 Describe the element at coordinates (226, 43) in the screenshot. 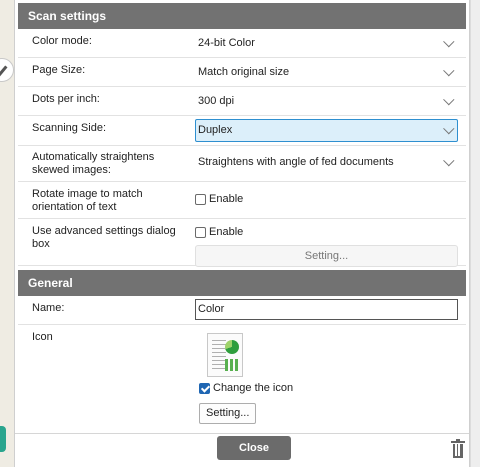

I see `color-mode-value: 24-bit Color` at that location.